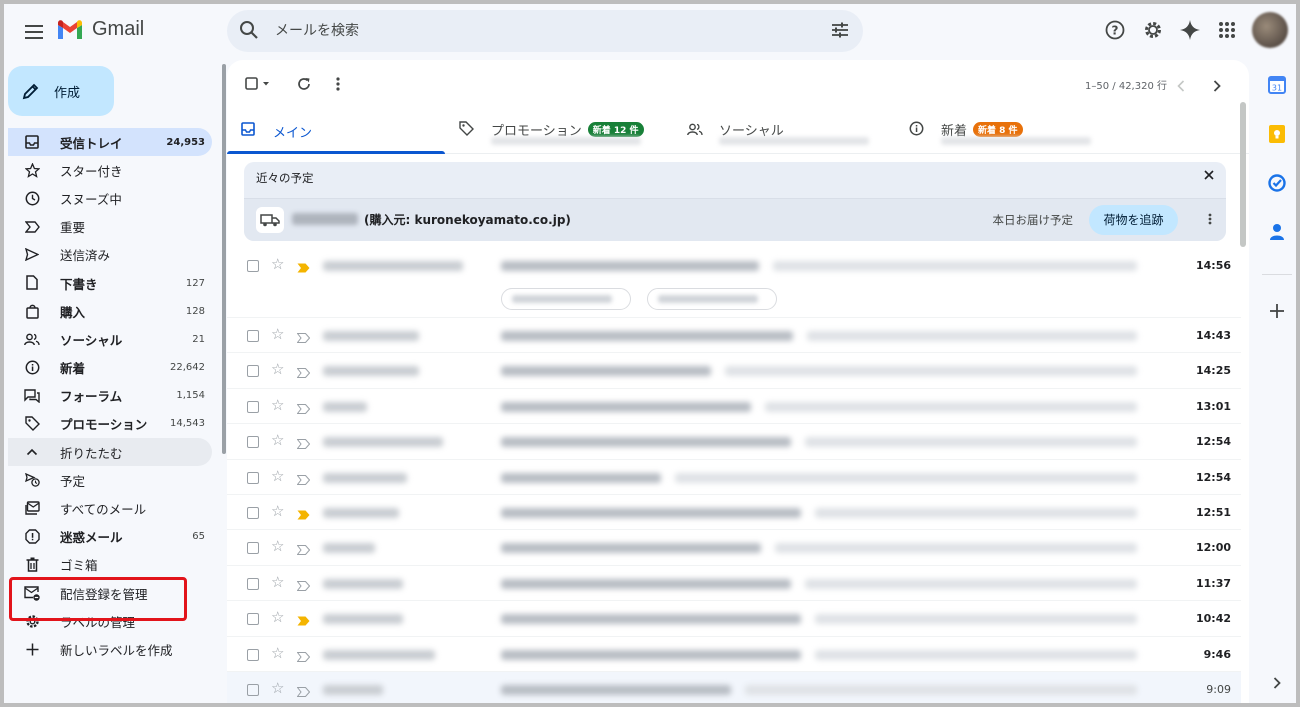 This screenshot has height=707, width=1300. Describe the element at coordinates (61, 91) in the screenshot. I see `compose-button: 作成` at that location.